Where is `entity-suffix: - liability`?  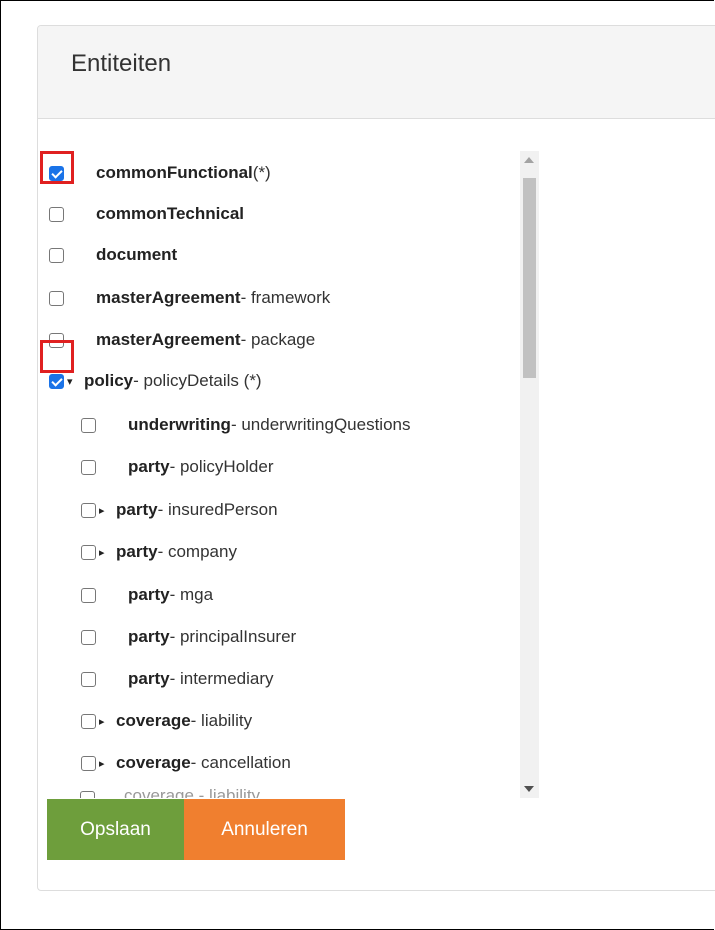
entity-suffix: - liability is located at coordinates (221, 720).